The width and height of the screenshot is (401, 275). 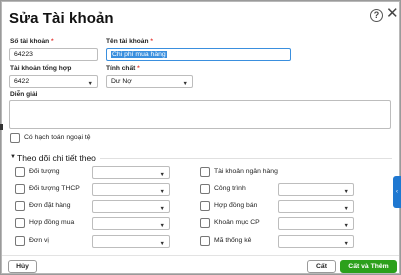 What do you see at coordinates (1, 127) in the screenshot?
I see `resize-grip` at bounding box center [1, 127].